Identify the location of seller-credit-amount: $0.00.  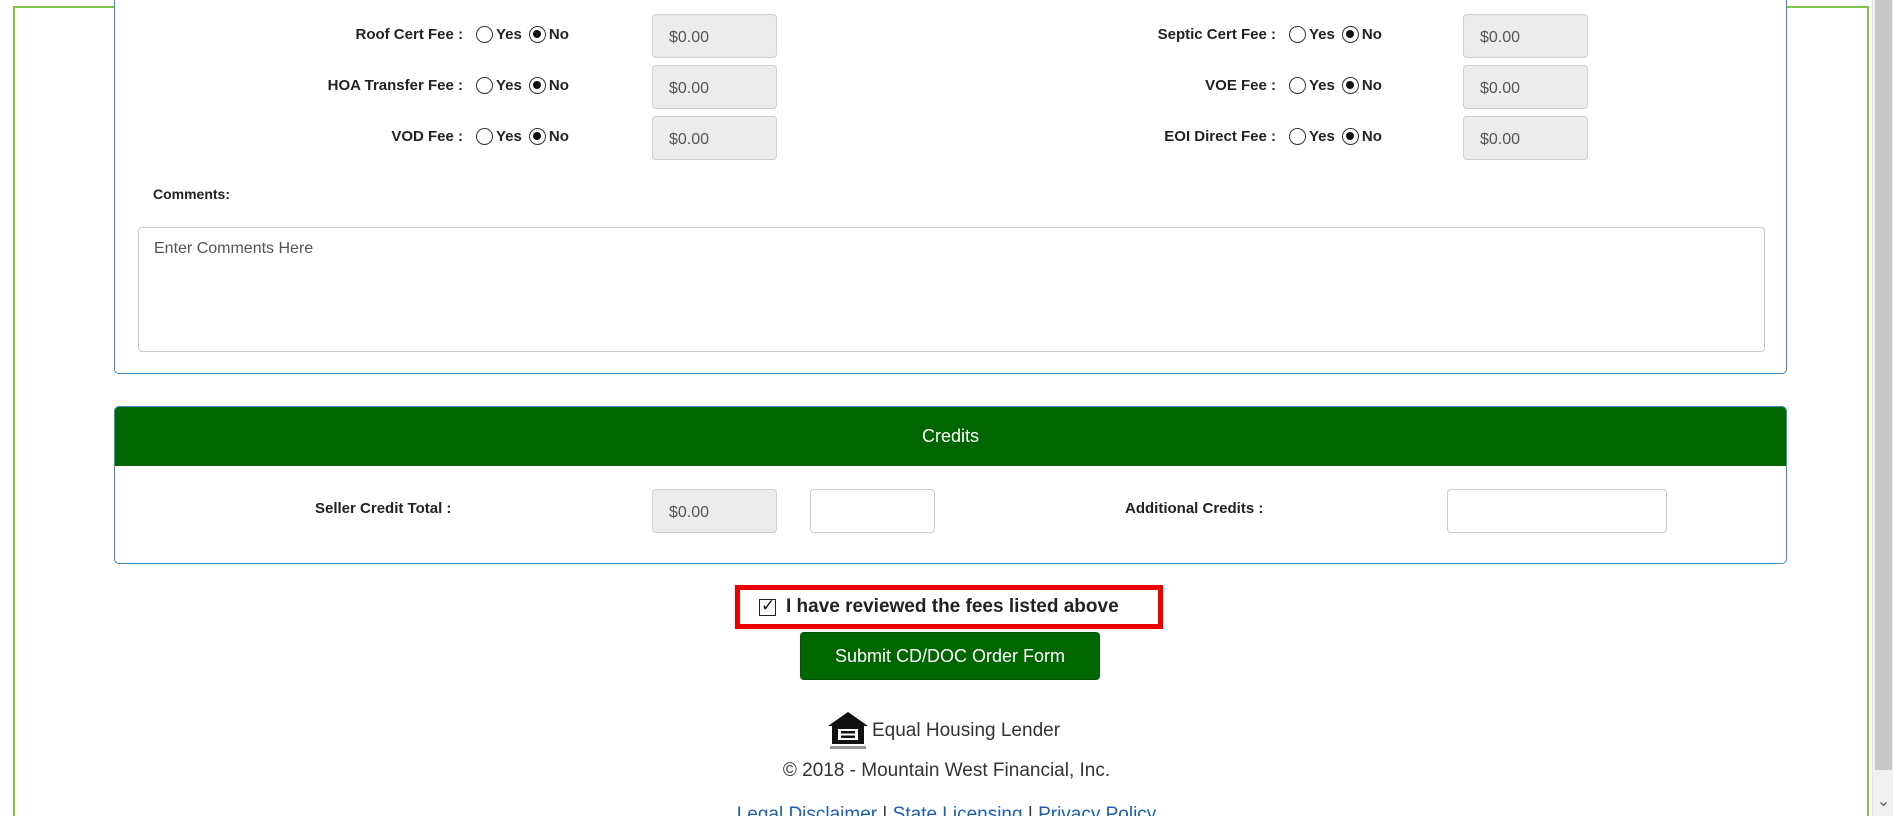
(714, 511).